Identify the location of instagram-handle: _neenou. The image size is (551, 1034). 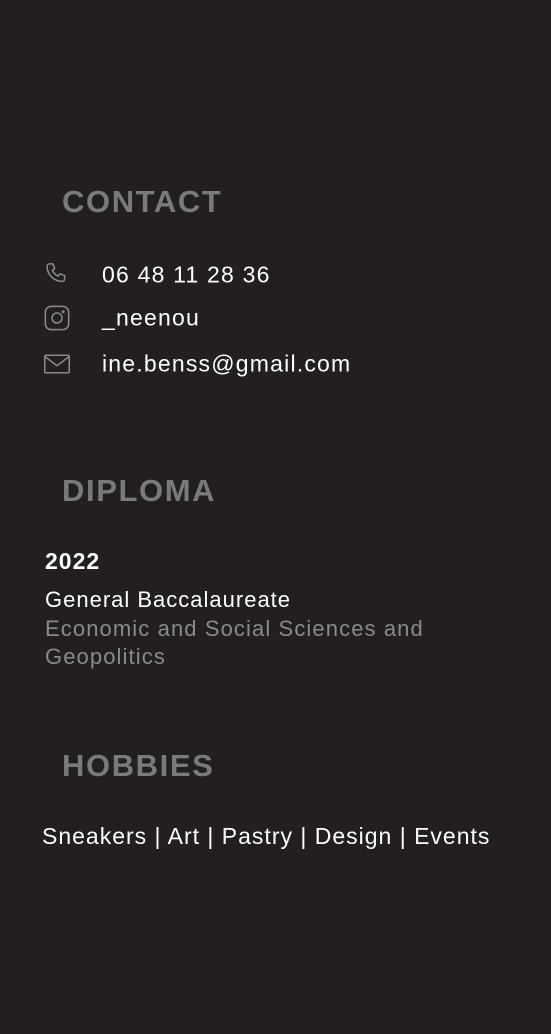
(151, 317).